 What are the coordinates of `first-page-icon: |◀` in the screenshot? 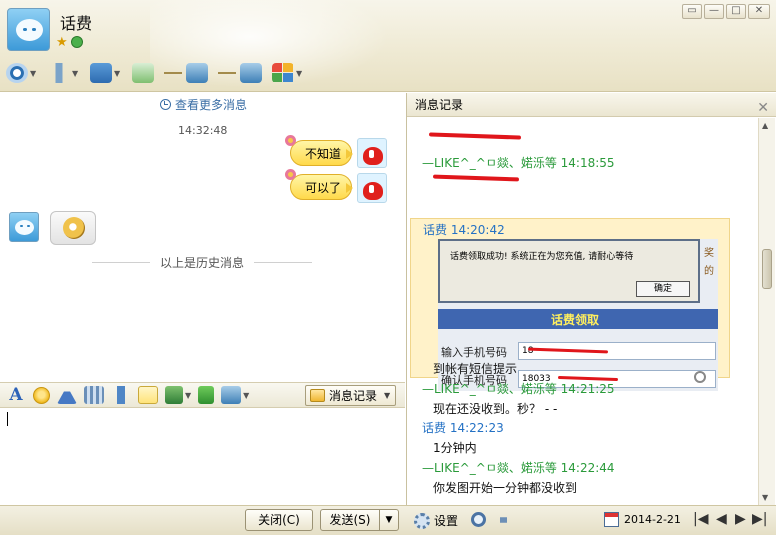 It's located at (700, 519).